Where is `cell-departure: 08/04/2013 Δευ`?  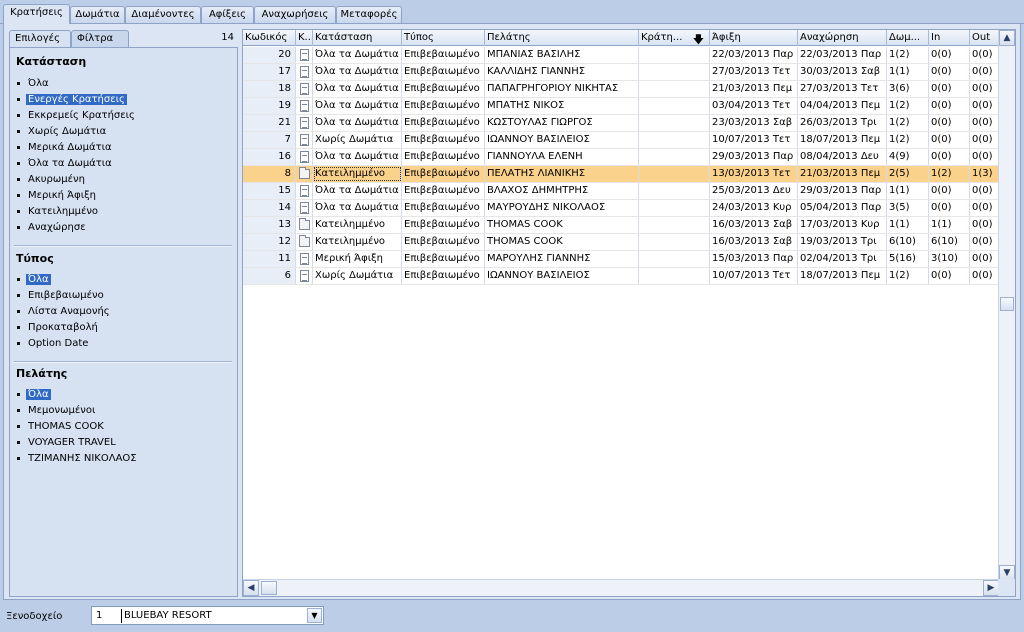 cell-departure: 08/04/2013 Δευ is located at coordinates (842, 157).